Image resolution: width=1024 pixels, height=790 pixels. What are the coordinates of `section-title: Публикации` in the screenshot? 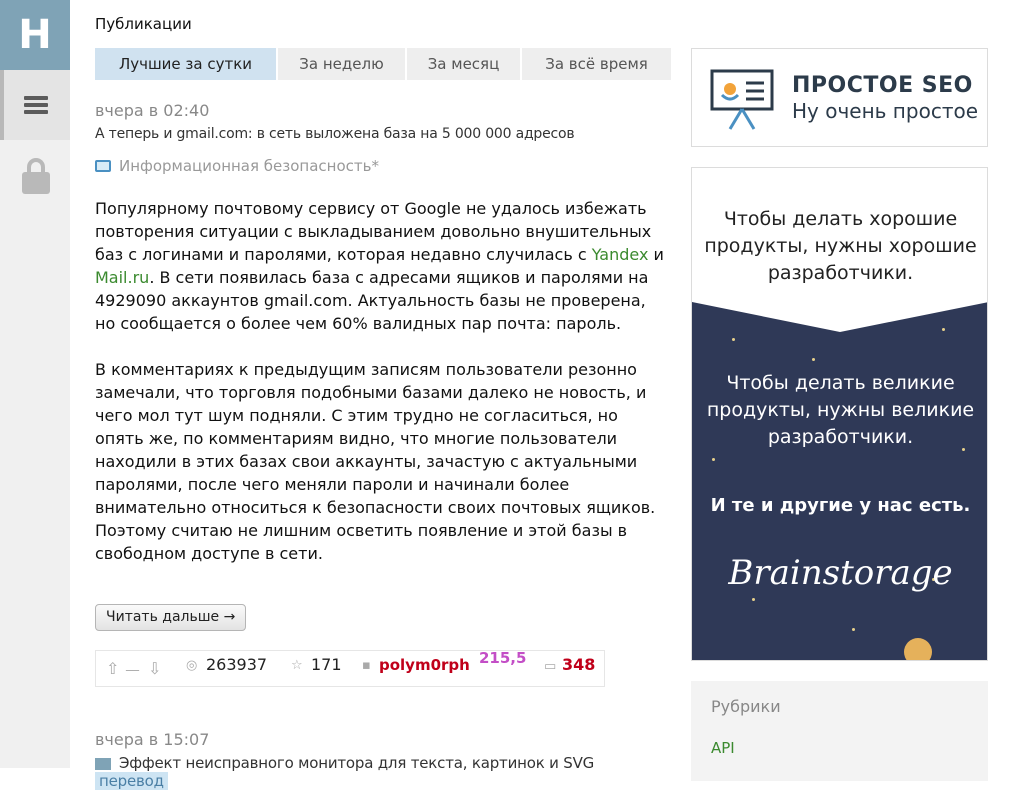 It's located at (143, 24).